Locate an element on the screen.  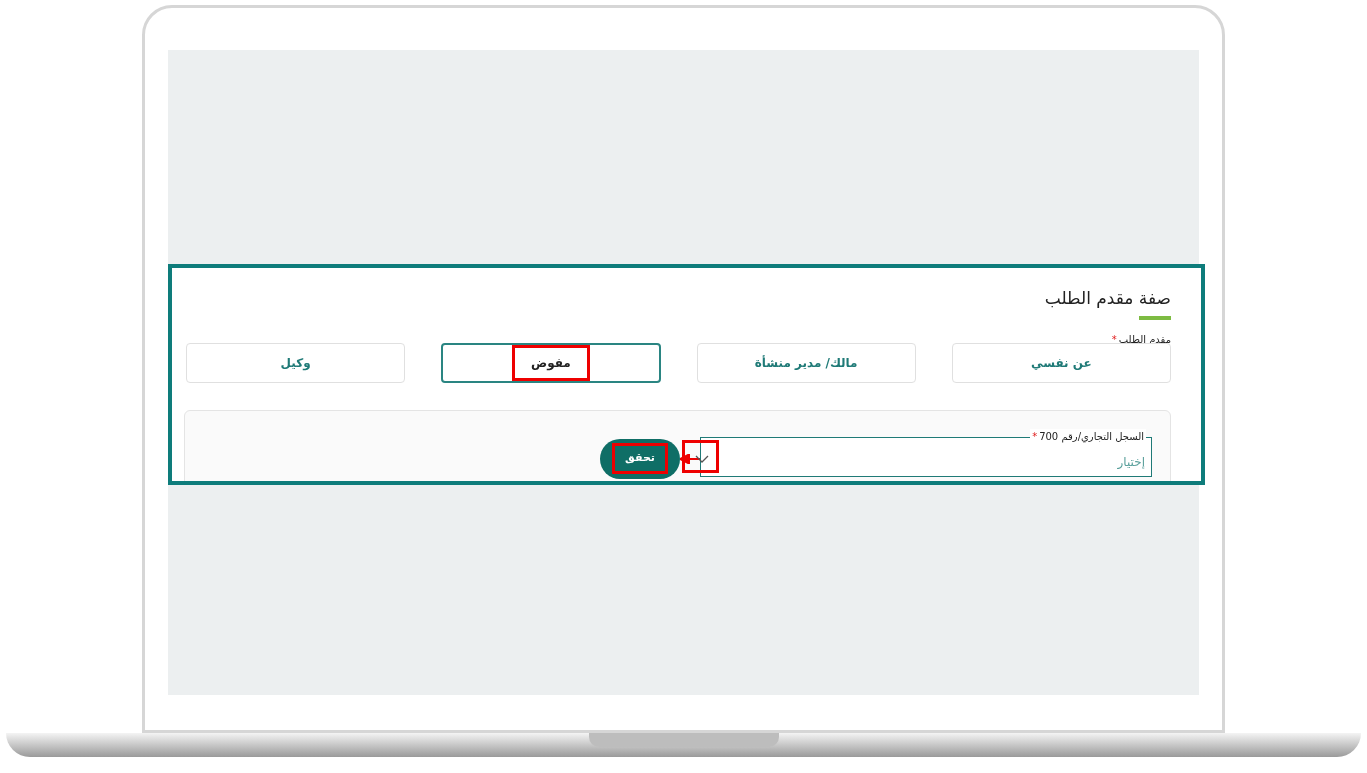
verify-label: تحقق is located at coordinates (640, 458).